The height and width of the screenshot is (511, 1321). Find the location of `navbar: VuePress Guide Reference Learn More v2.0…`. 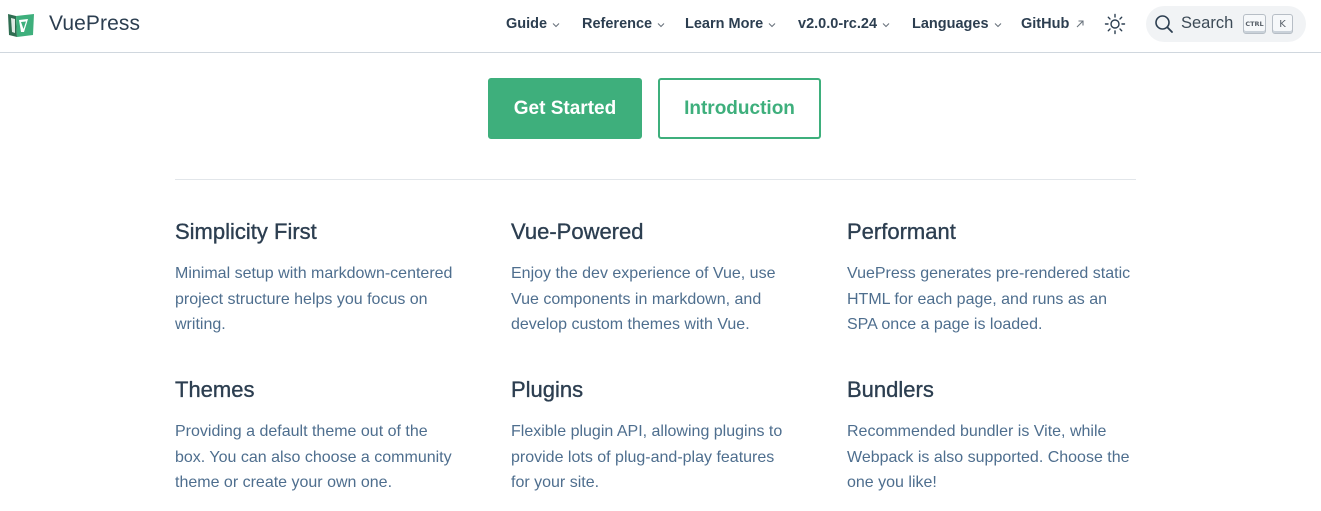

navbar: VuePress Guide Reference Learn More v2.0… is located at coordinates (660, 26).